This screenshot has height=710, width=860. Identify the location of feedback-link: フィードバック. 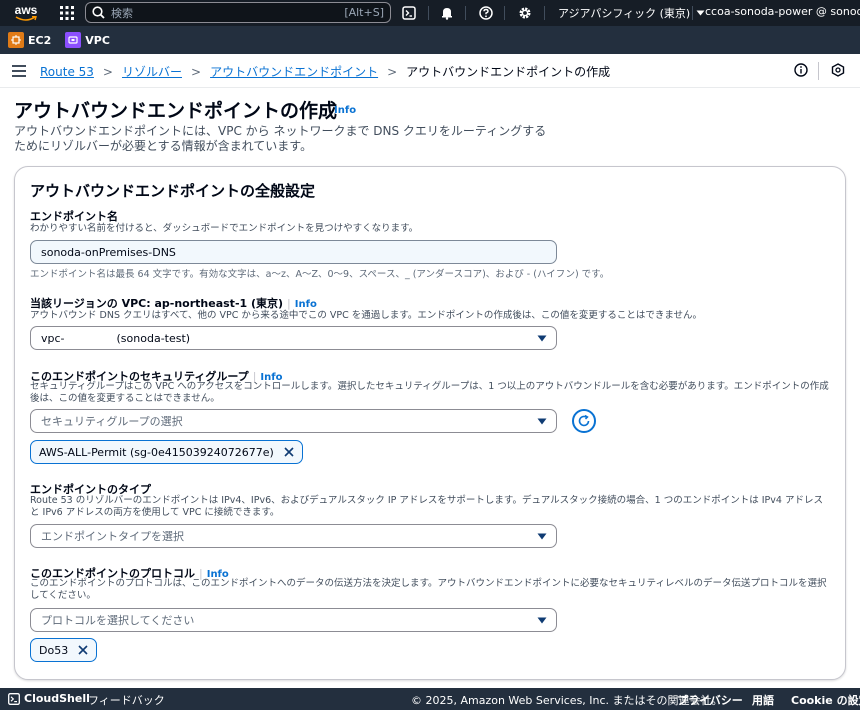
(126, 700).